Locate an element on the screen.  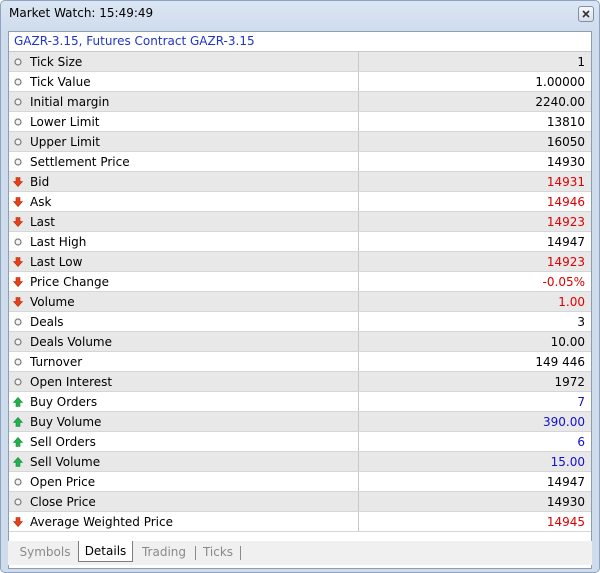
table-row: Volume 1.00 is located at coordinates (300, 301).